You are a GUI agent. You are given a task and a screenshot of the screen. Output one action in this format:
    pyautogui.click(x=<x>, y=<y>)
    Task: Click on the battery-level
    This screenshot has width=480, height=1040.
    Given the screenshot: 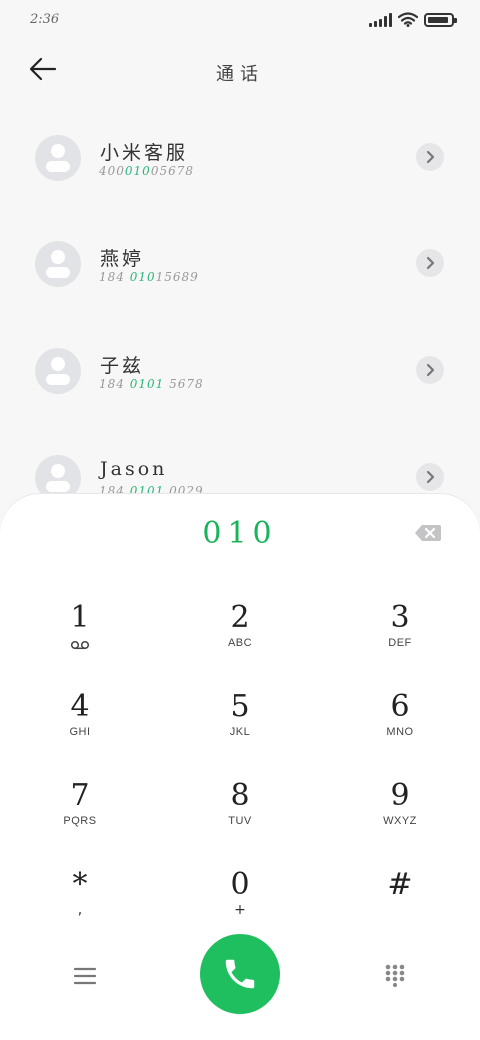 What is the action you would take?
    pyautogui.click(x=438, y=19)
    